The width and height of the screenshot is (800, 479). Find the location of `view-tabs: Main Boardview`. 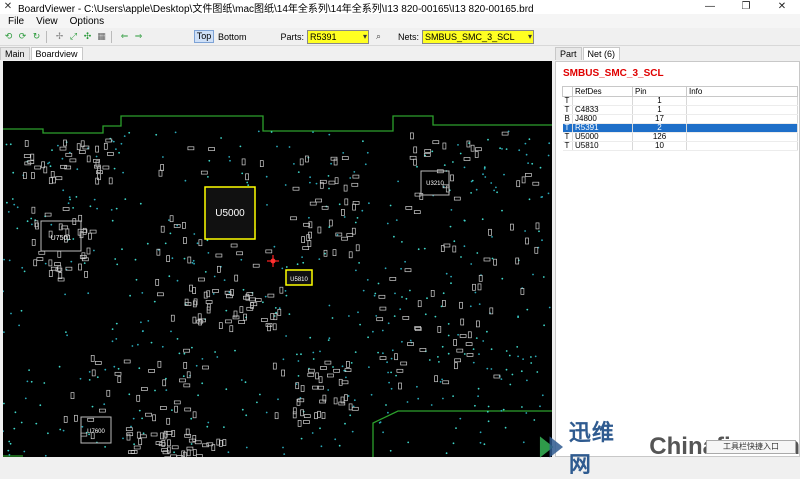

view-tabs: Main Boardview is located at coordinates (42, 54).